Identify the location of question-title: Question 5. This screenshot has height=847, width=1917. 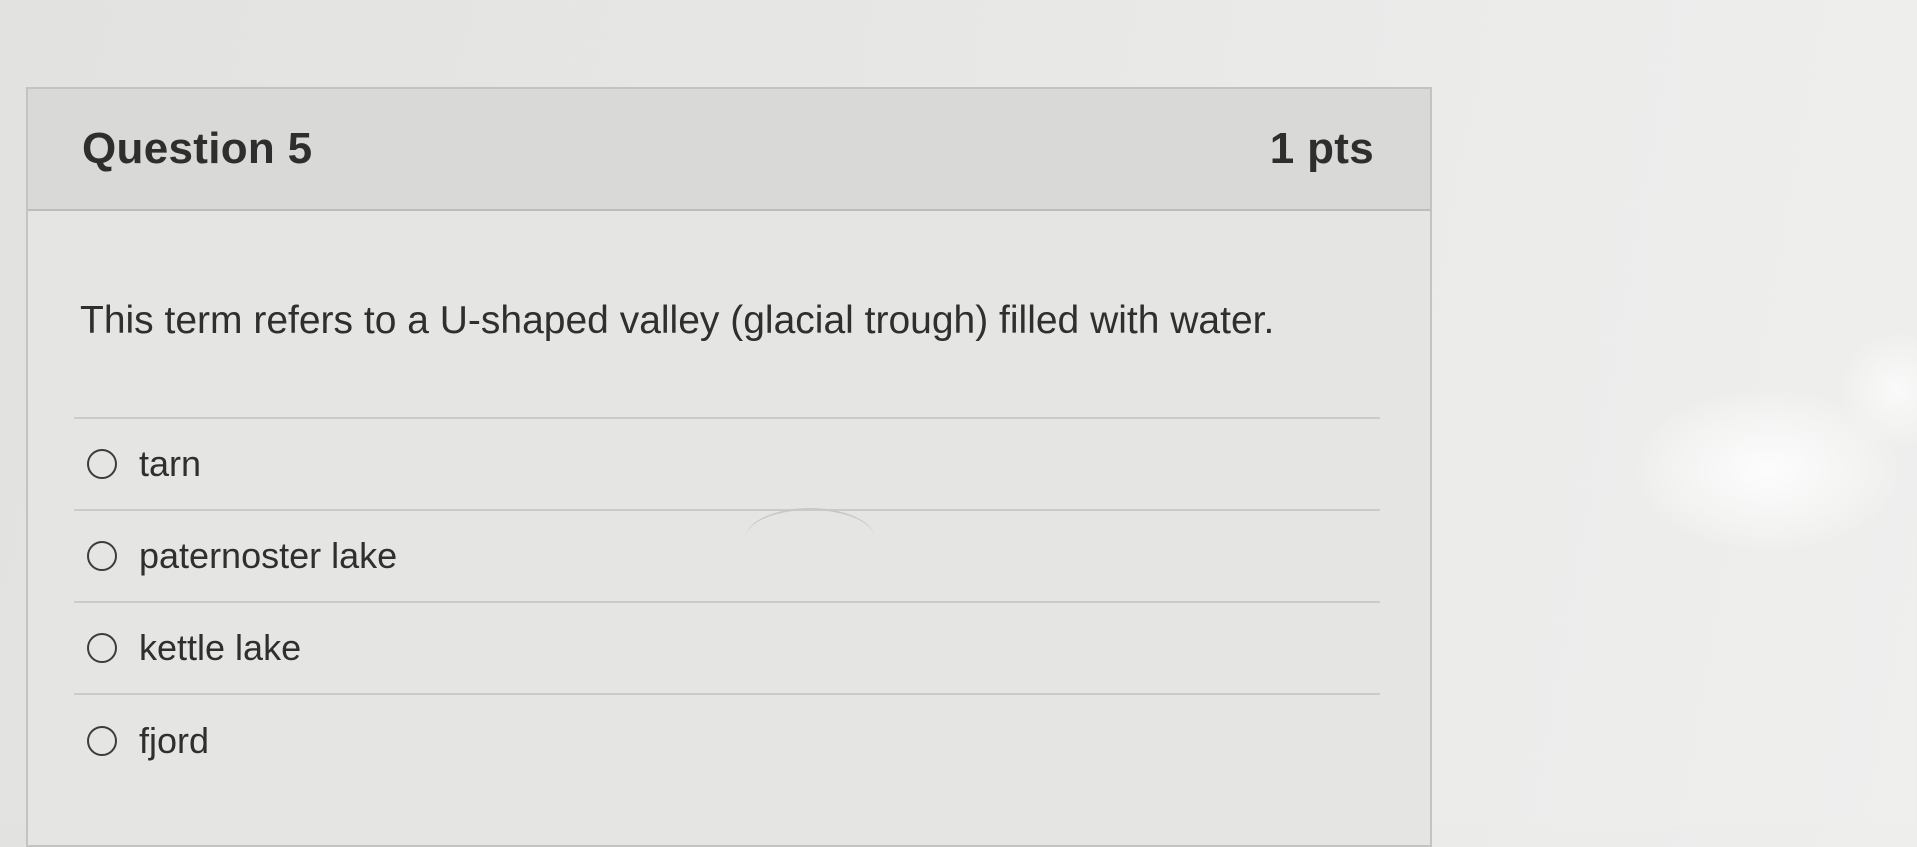
(197, 148).